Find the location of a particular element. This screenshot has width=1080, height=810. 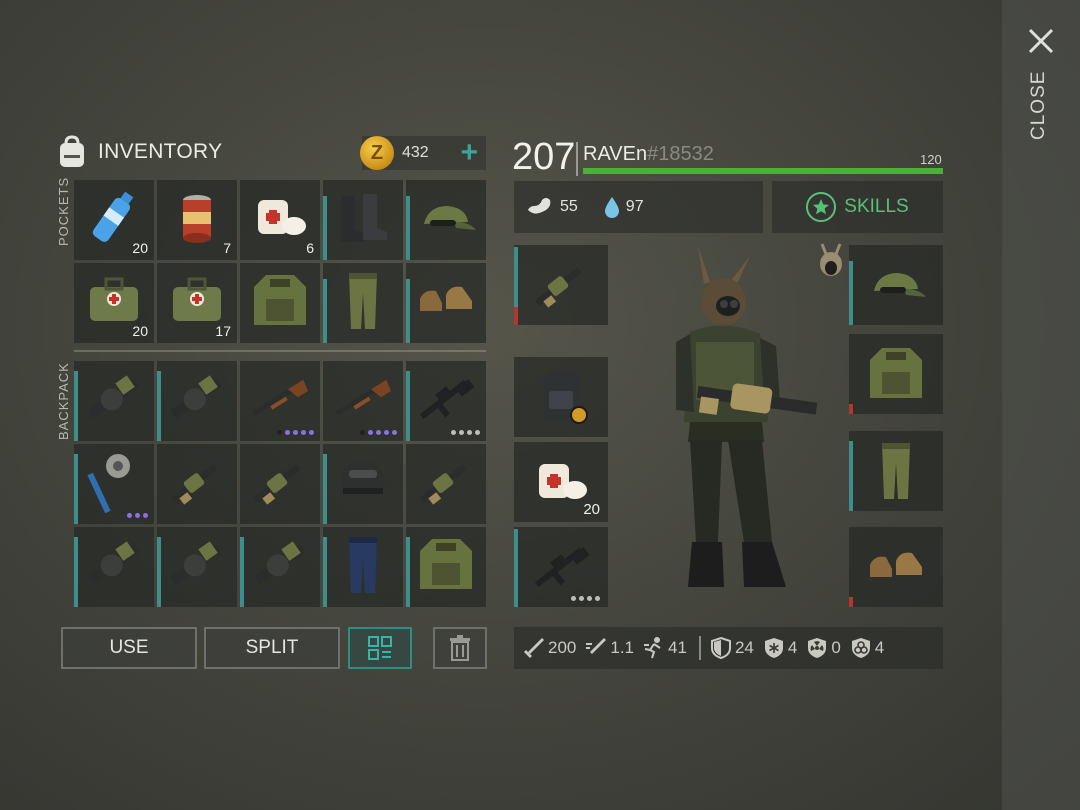

combat-helmet-icon is located at coordinates (363, 477).